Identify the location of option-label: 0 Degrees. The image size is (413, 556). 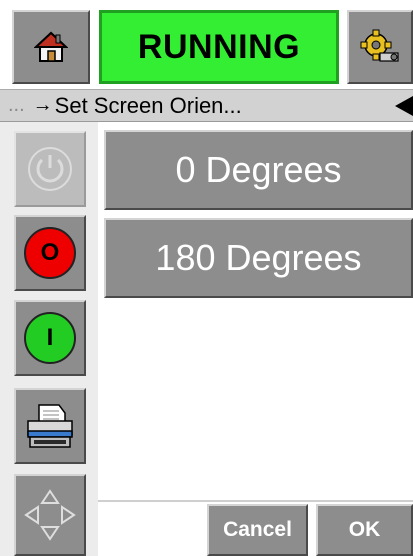
(258, 169).